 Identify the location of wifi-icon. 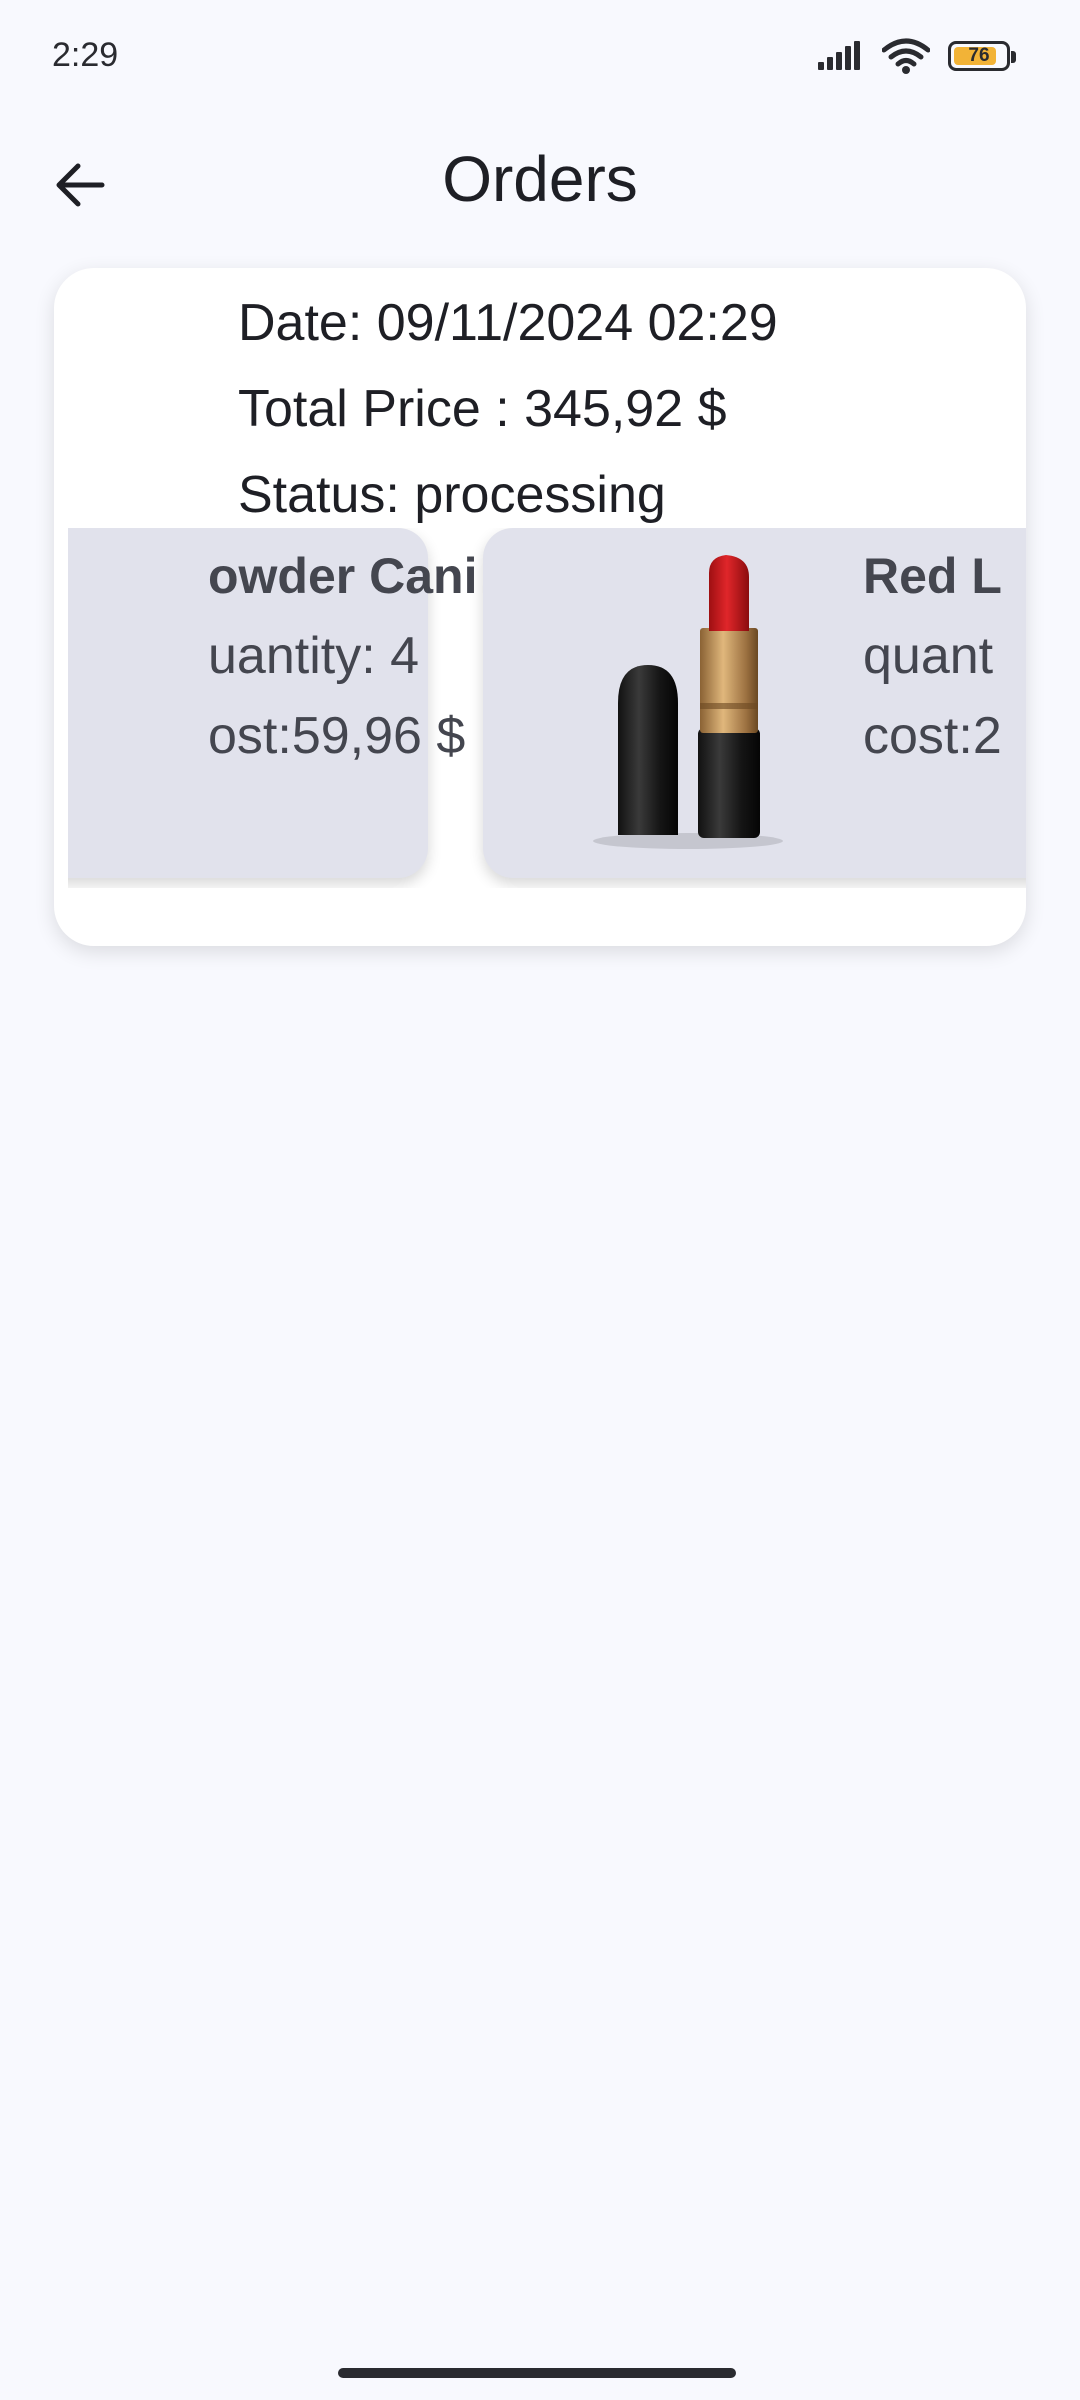
(906, 56).